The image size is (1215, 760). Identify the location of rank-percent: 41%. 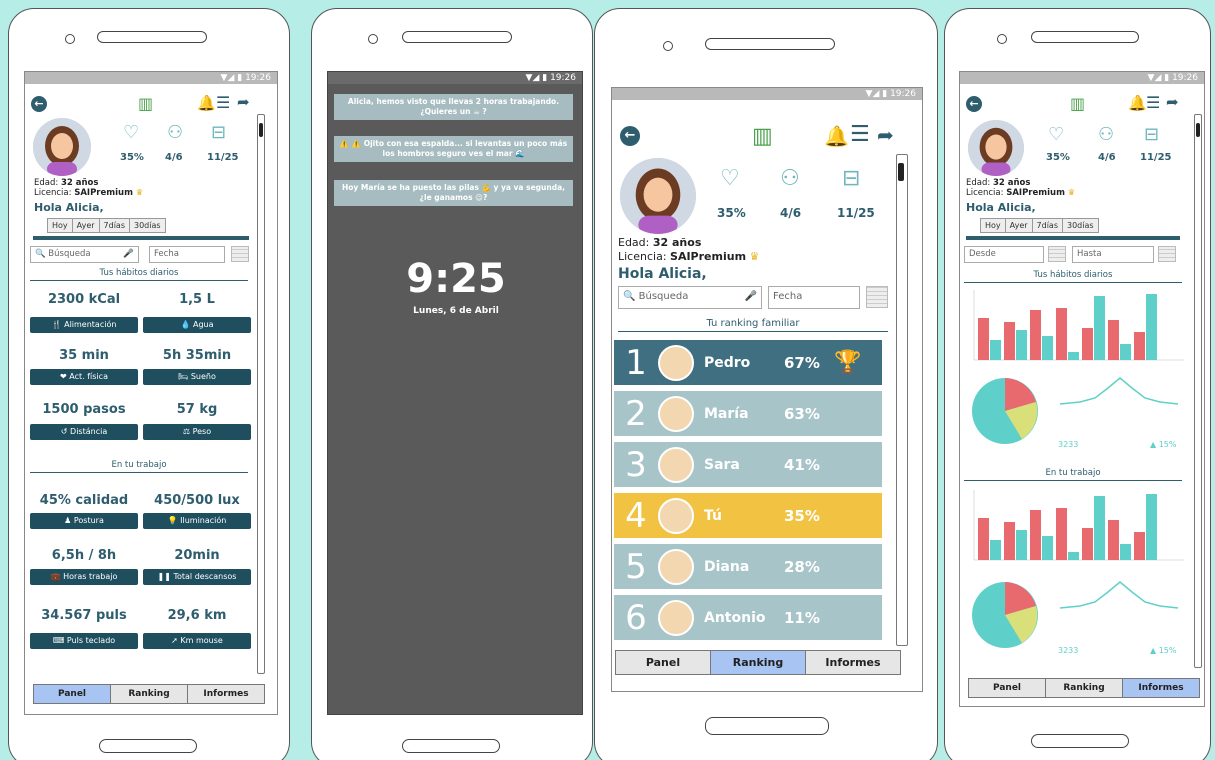
(802, 464).